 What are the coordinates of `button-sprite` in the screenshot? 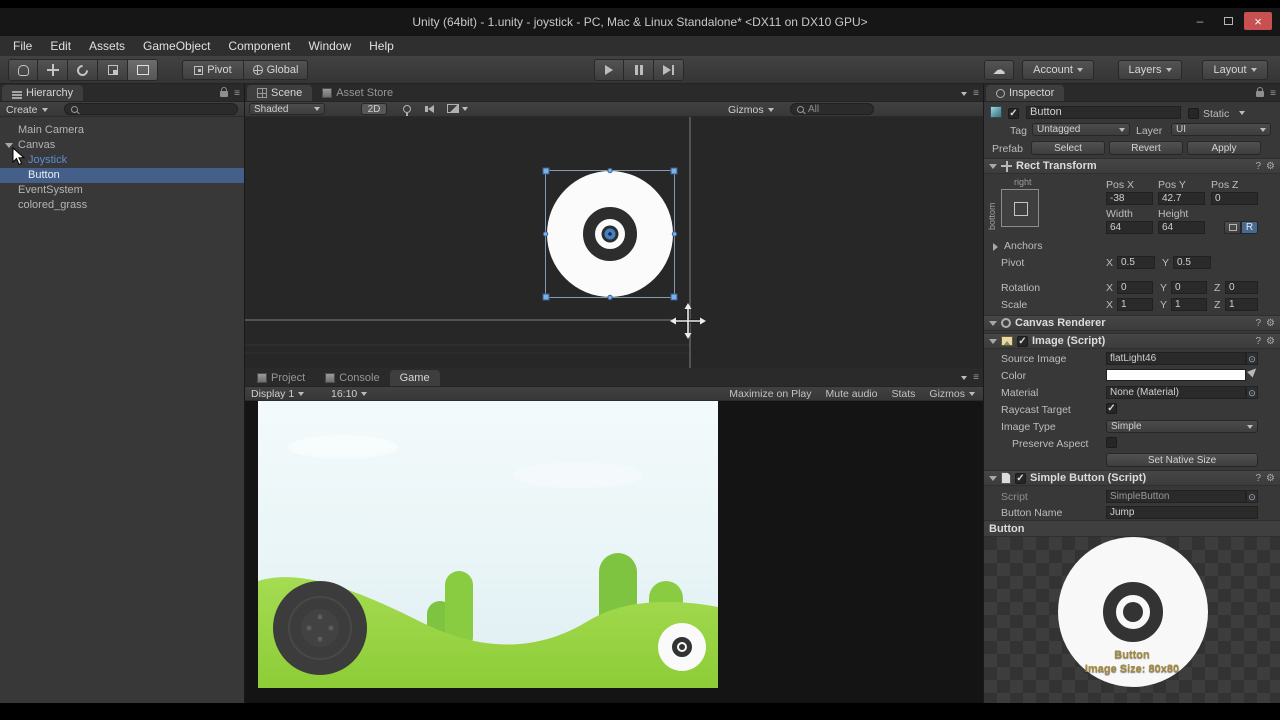 It's located at (610, 234).